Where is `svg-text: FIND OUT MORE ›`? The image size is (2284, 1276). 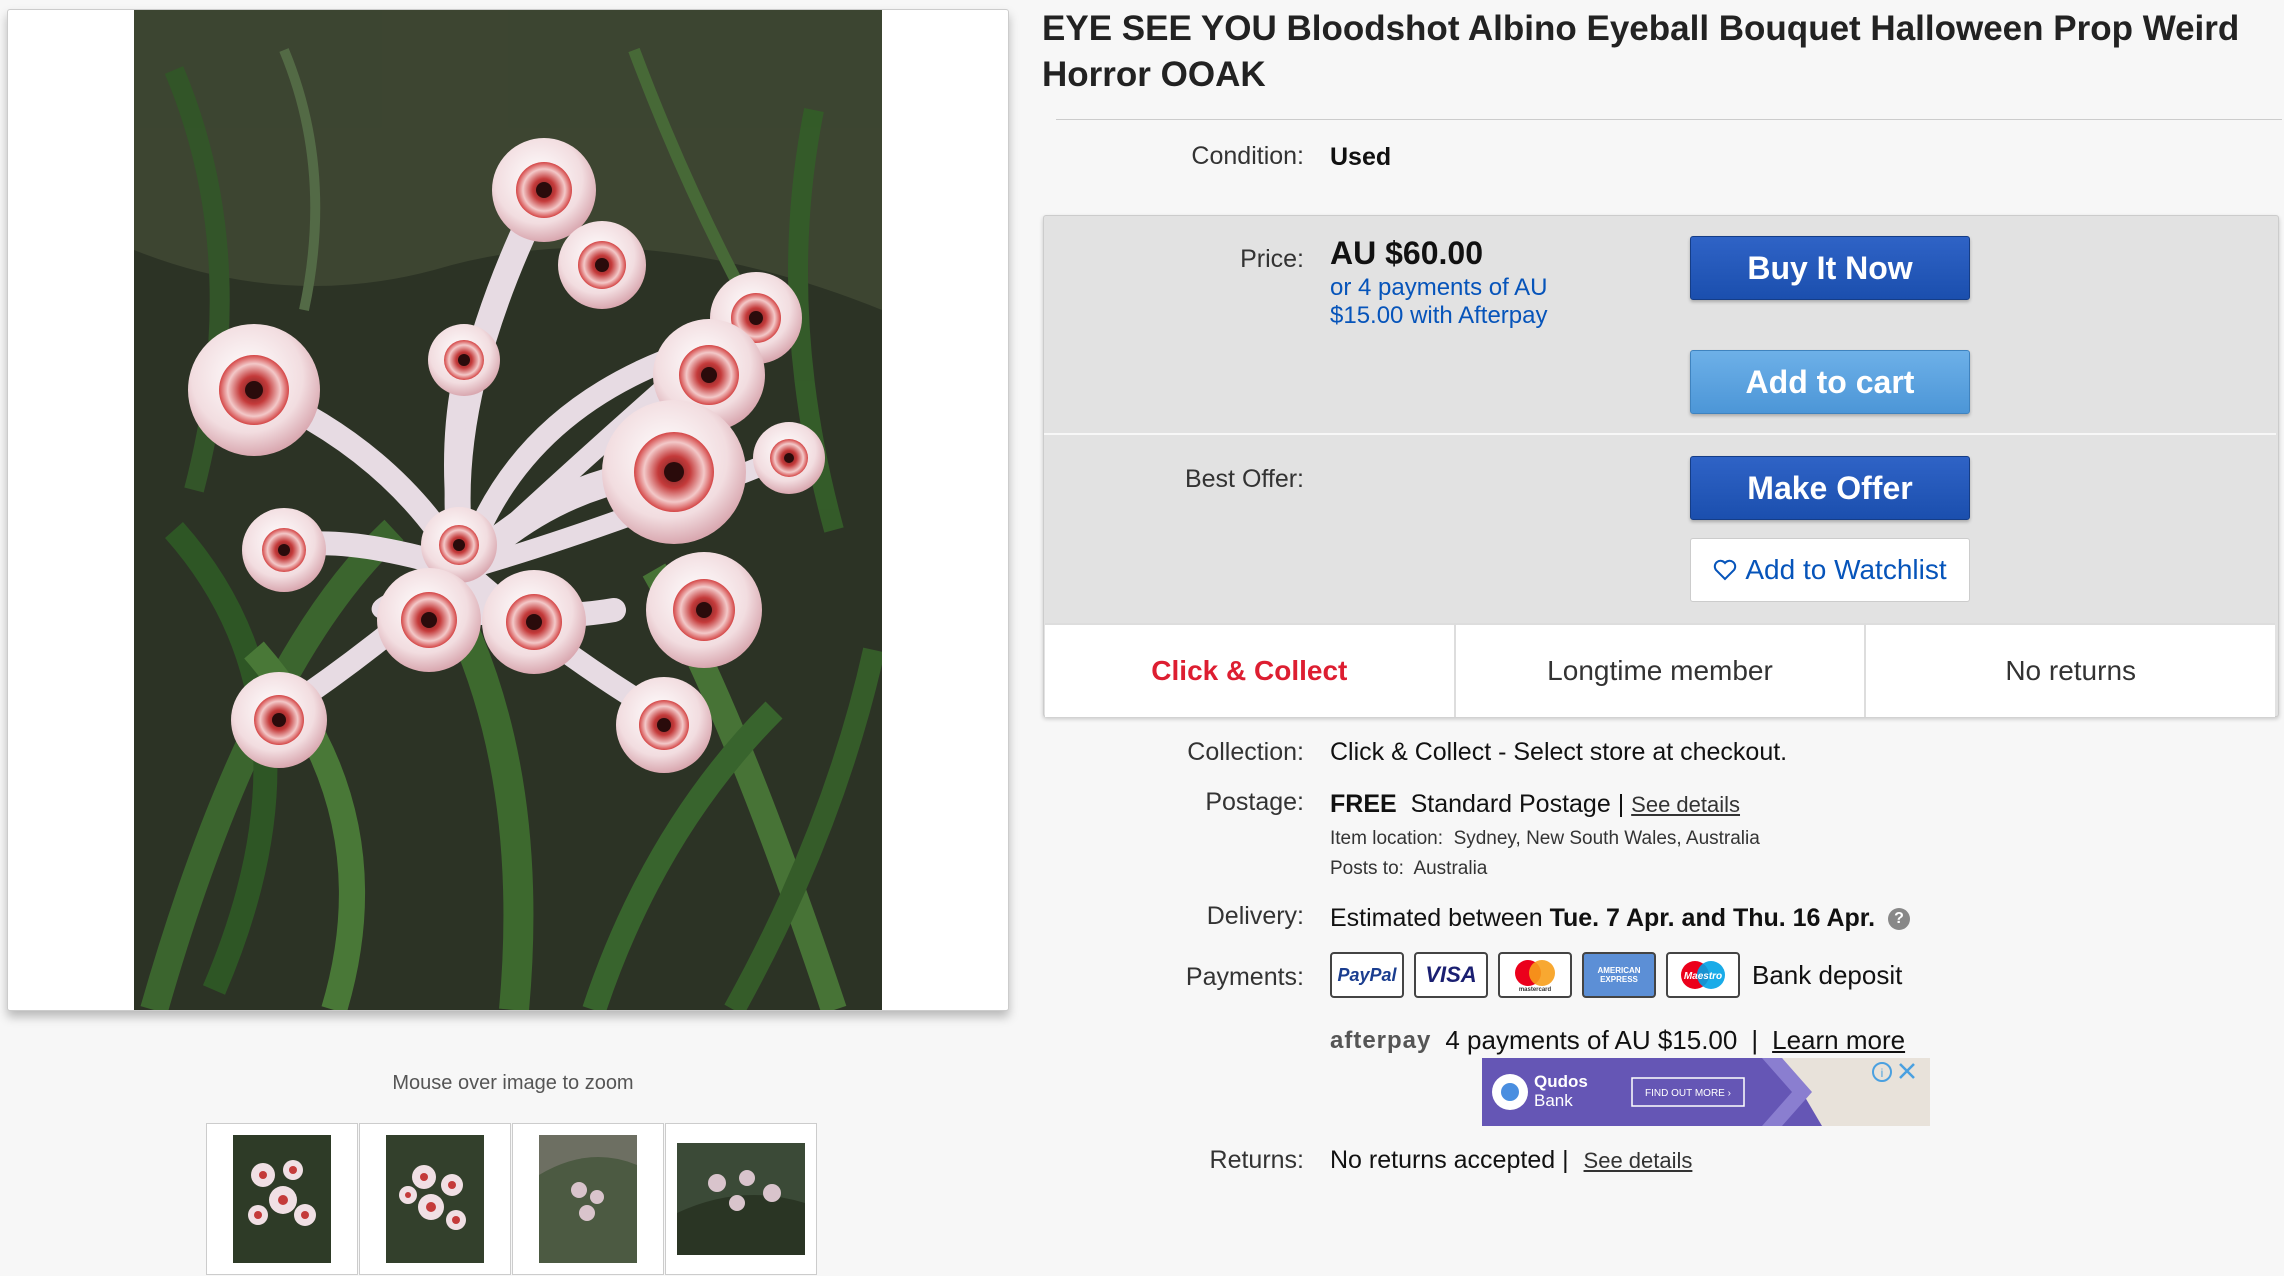
svg-text: FIND OUT MORE › is located at coordinates (1688, 1093).